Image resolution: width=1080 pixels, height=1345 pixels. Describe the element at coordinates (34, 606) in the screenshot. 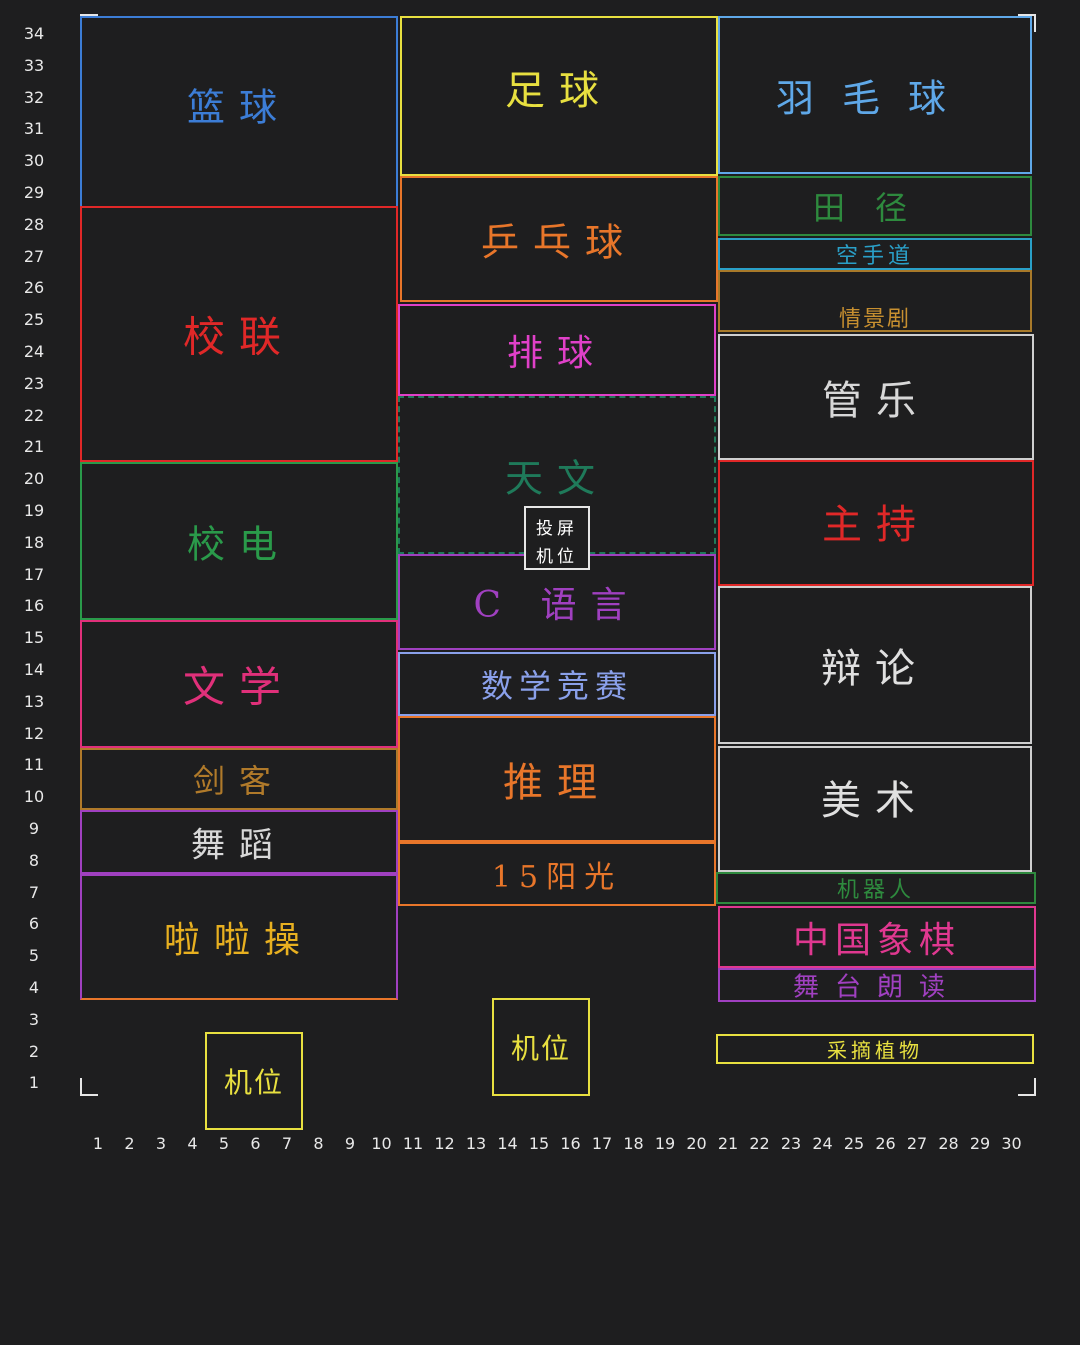

I see `y-tick-label: 16` at that location.